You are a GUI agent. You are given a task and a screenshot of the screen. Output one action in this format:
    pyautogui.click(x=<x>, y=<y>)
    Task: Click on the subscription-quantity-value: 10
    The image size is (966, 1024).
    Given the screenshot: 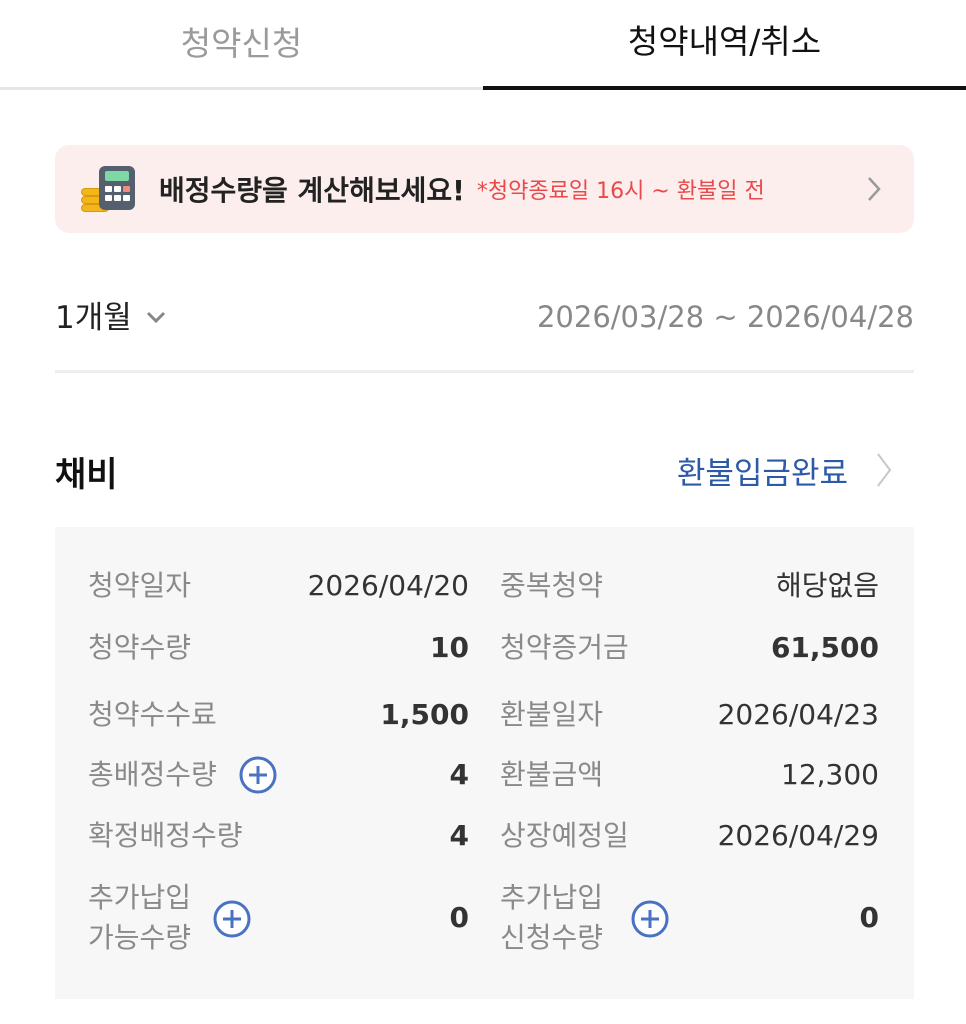 What is the action you would take?
    pyautogui.click(x=449, y=647)
    